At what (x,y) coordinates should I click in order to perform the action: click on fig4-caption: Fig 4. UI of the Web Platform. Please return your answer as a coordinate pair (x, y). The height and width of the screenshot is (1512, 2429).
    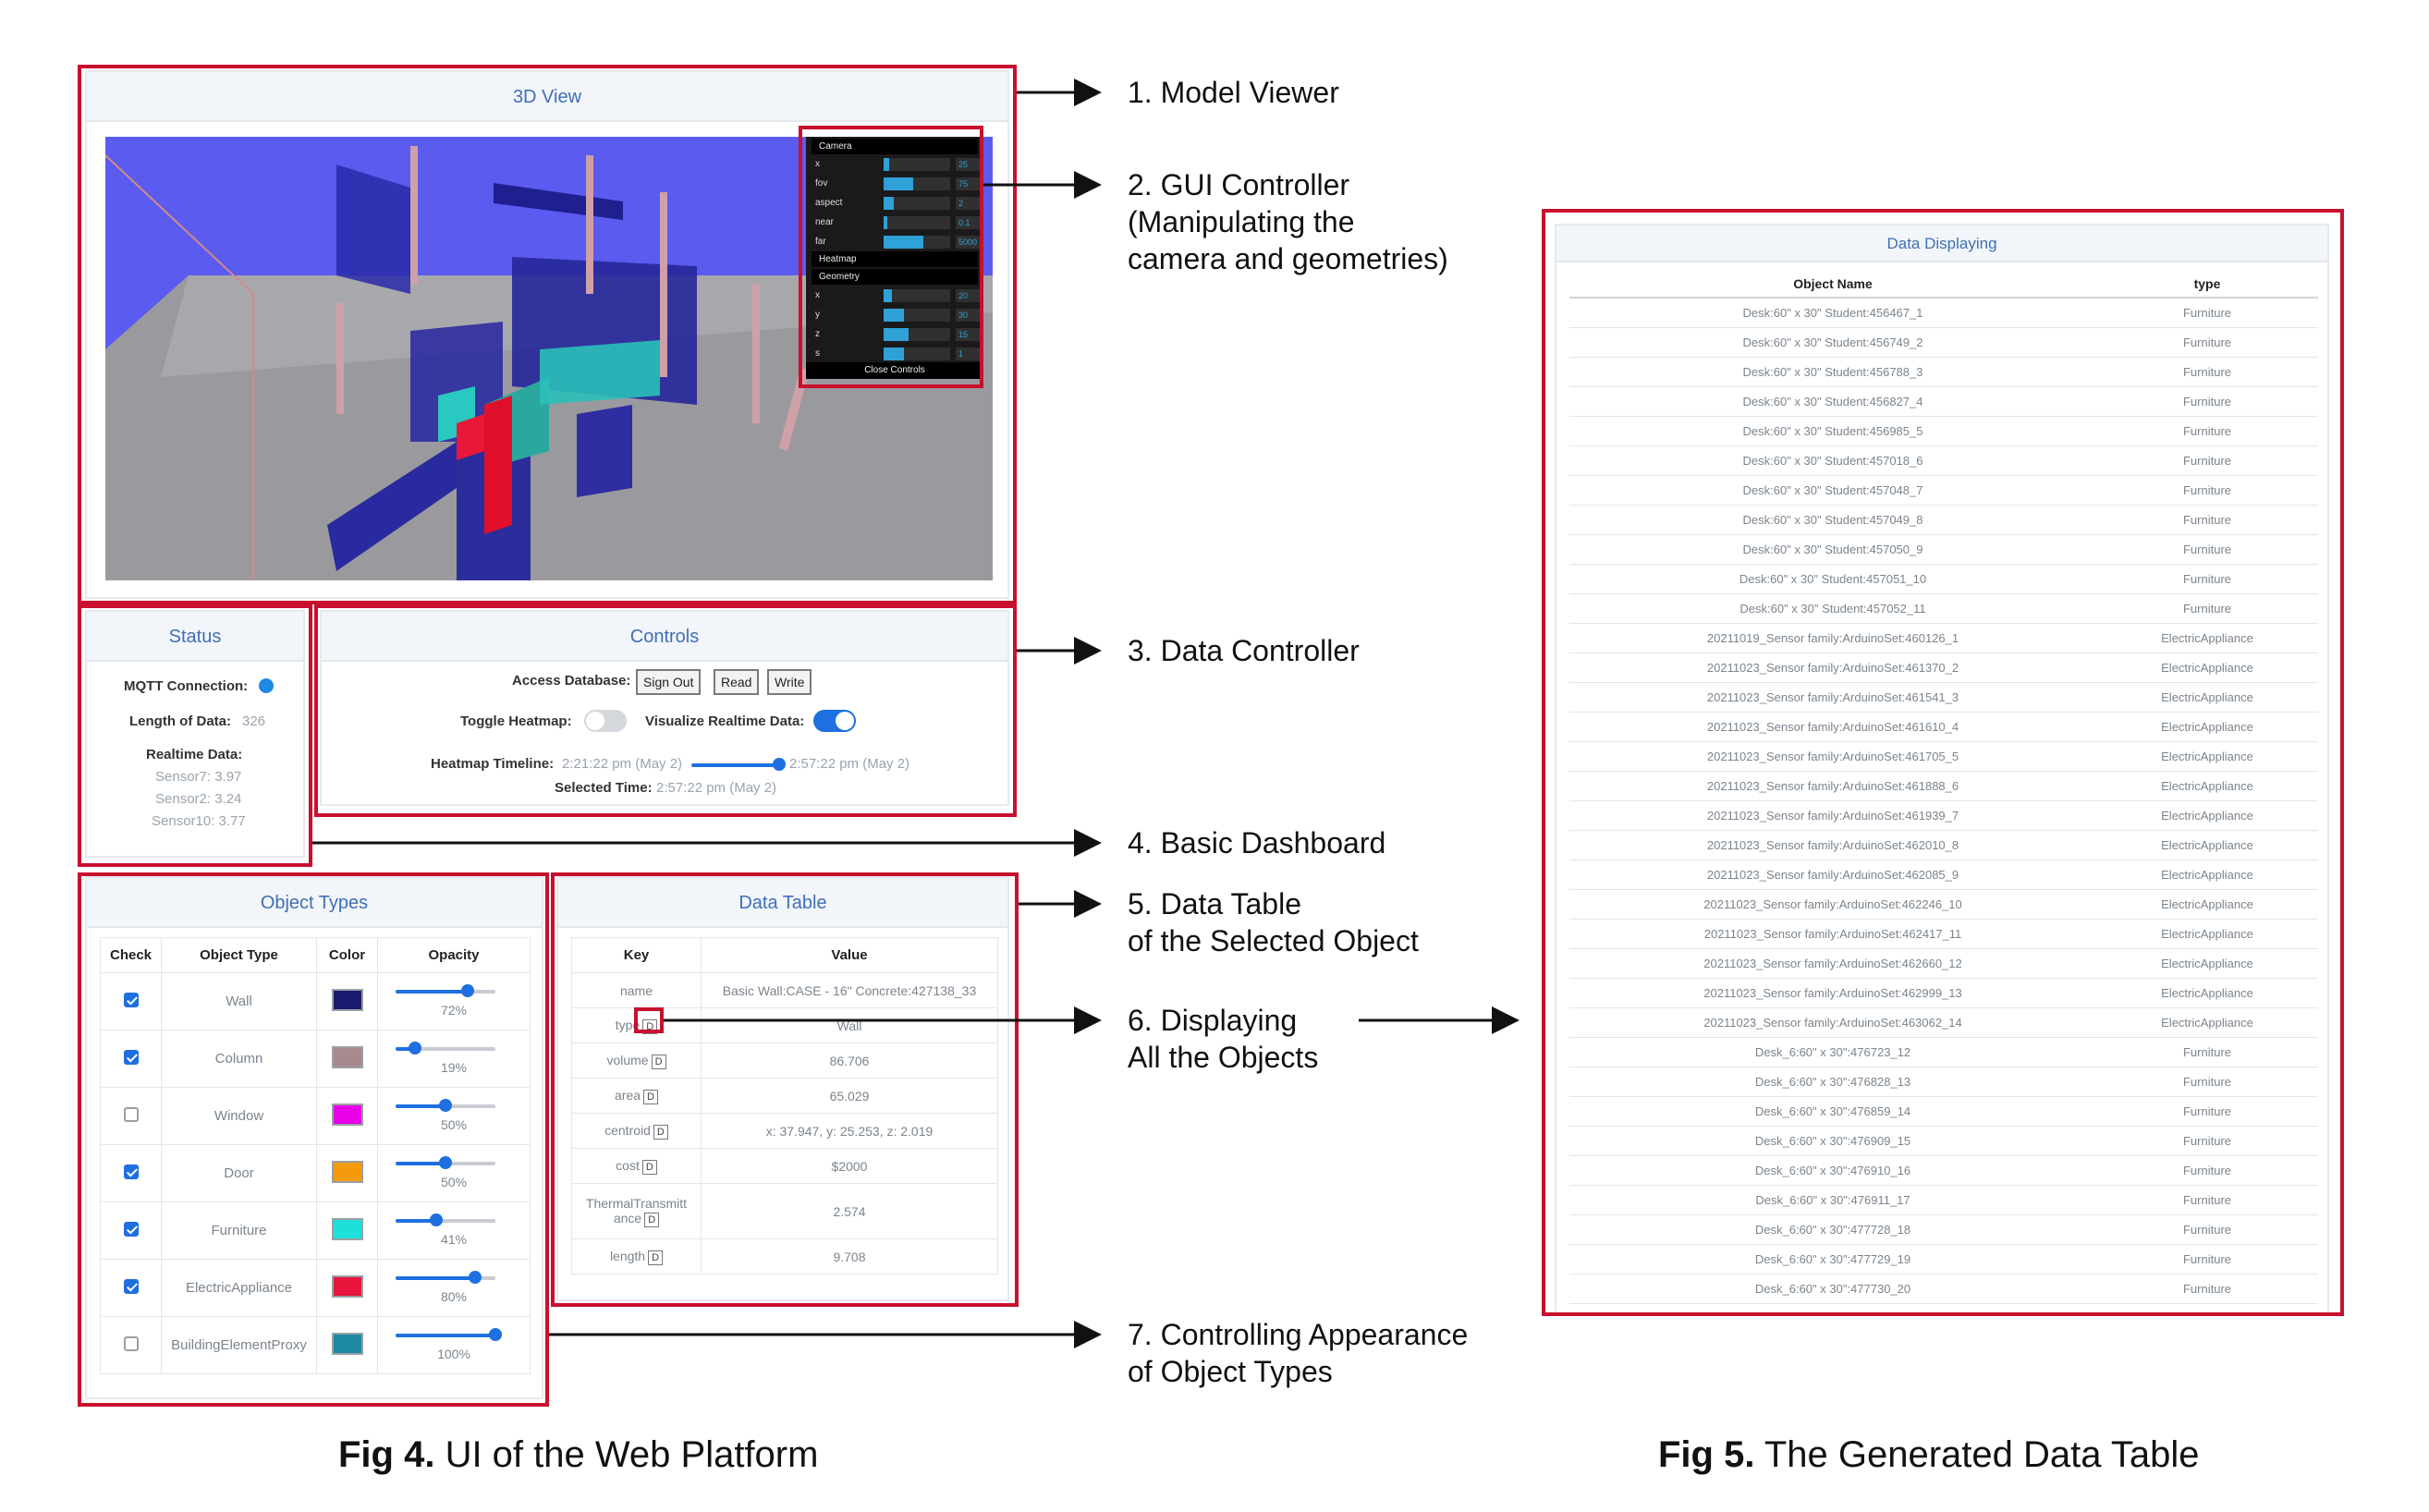
    Looking at the image, I should click on (578, 1455).